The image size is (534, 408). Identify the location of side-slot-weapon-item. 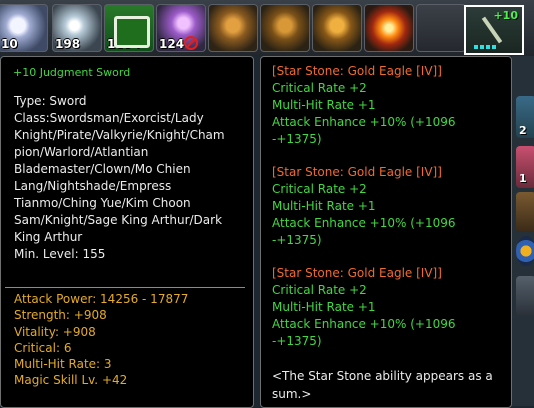
(525, 212).